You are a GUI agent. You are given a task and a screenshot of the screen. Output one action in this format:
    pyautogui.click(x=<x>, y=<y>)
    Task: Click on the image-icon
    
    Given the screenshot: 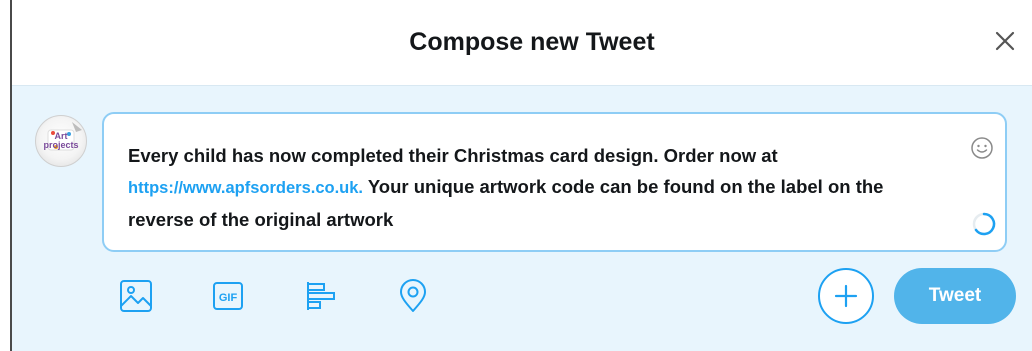 What is the action you would take?
    pyautogui.click(x=136, y=296)
    